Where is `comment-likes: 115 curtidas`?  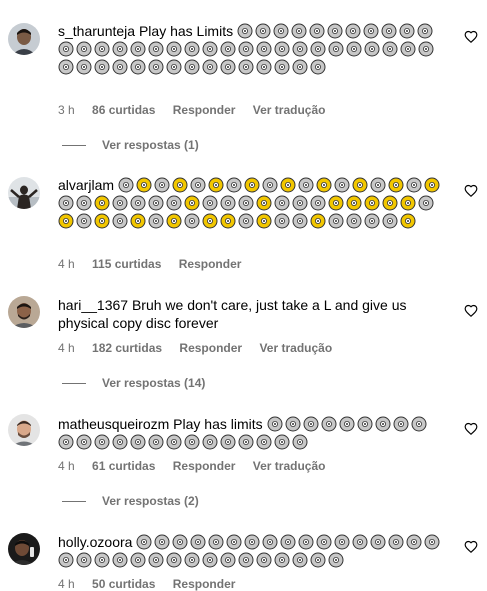
comment-likes: 115 curtidas is located at coordinates (126, 264).